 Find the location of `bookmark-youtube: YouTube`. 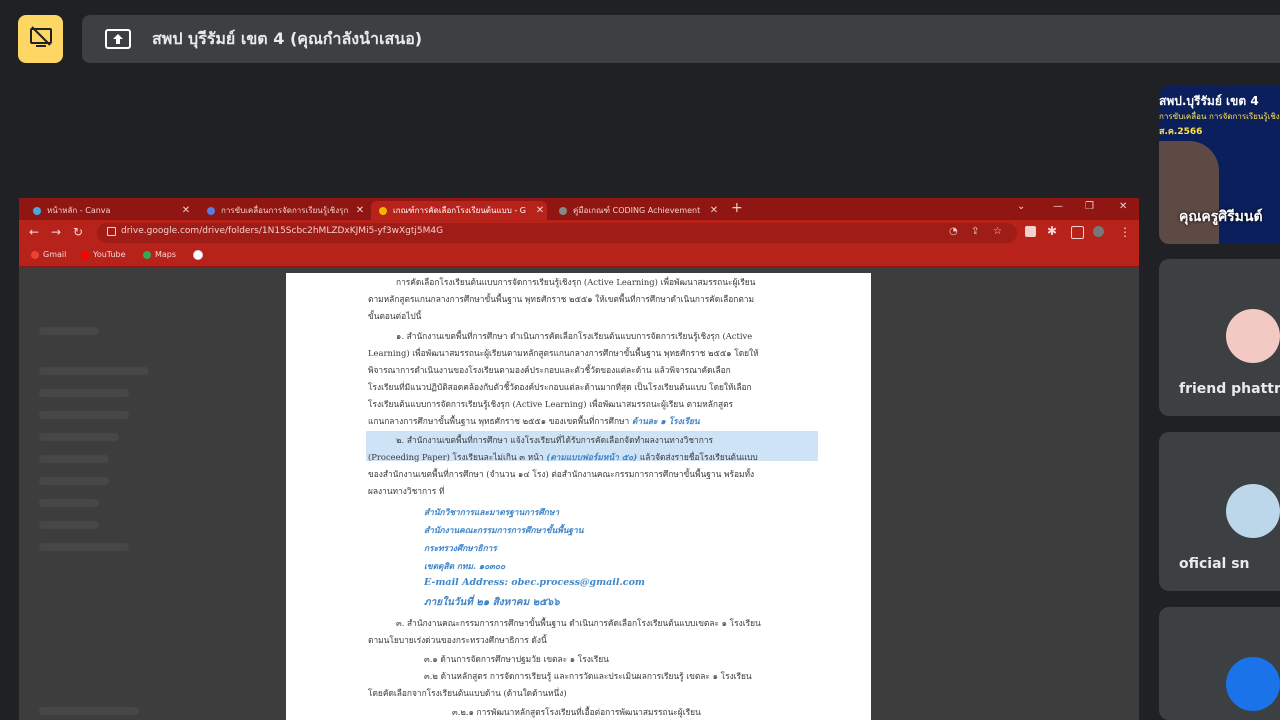

bookmark-youtube: YouTube is located at coordinates (103, 254).